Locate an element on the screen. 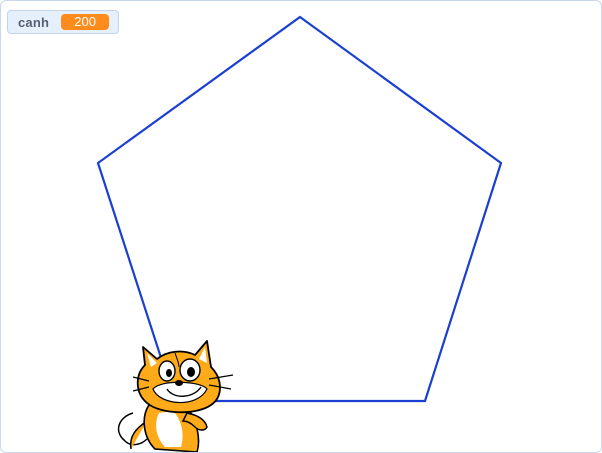  scratch-cat-icon is located at coordinates (175, 396).